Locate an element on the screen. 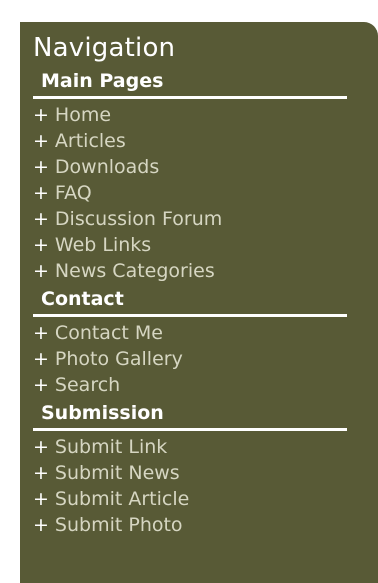 This screenshot has width=378, height=583. nav-link-submit-news: + Submit News is located at coordinates (205, 473).